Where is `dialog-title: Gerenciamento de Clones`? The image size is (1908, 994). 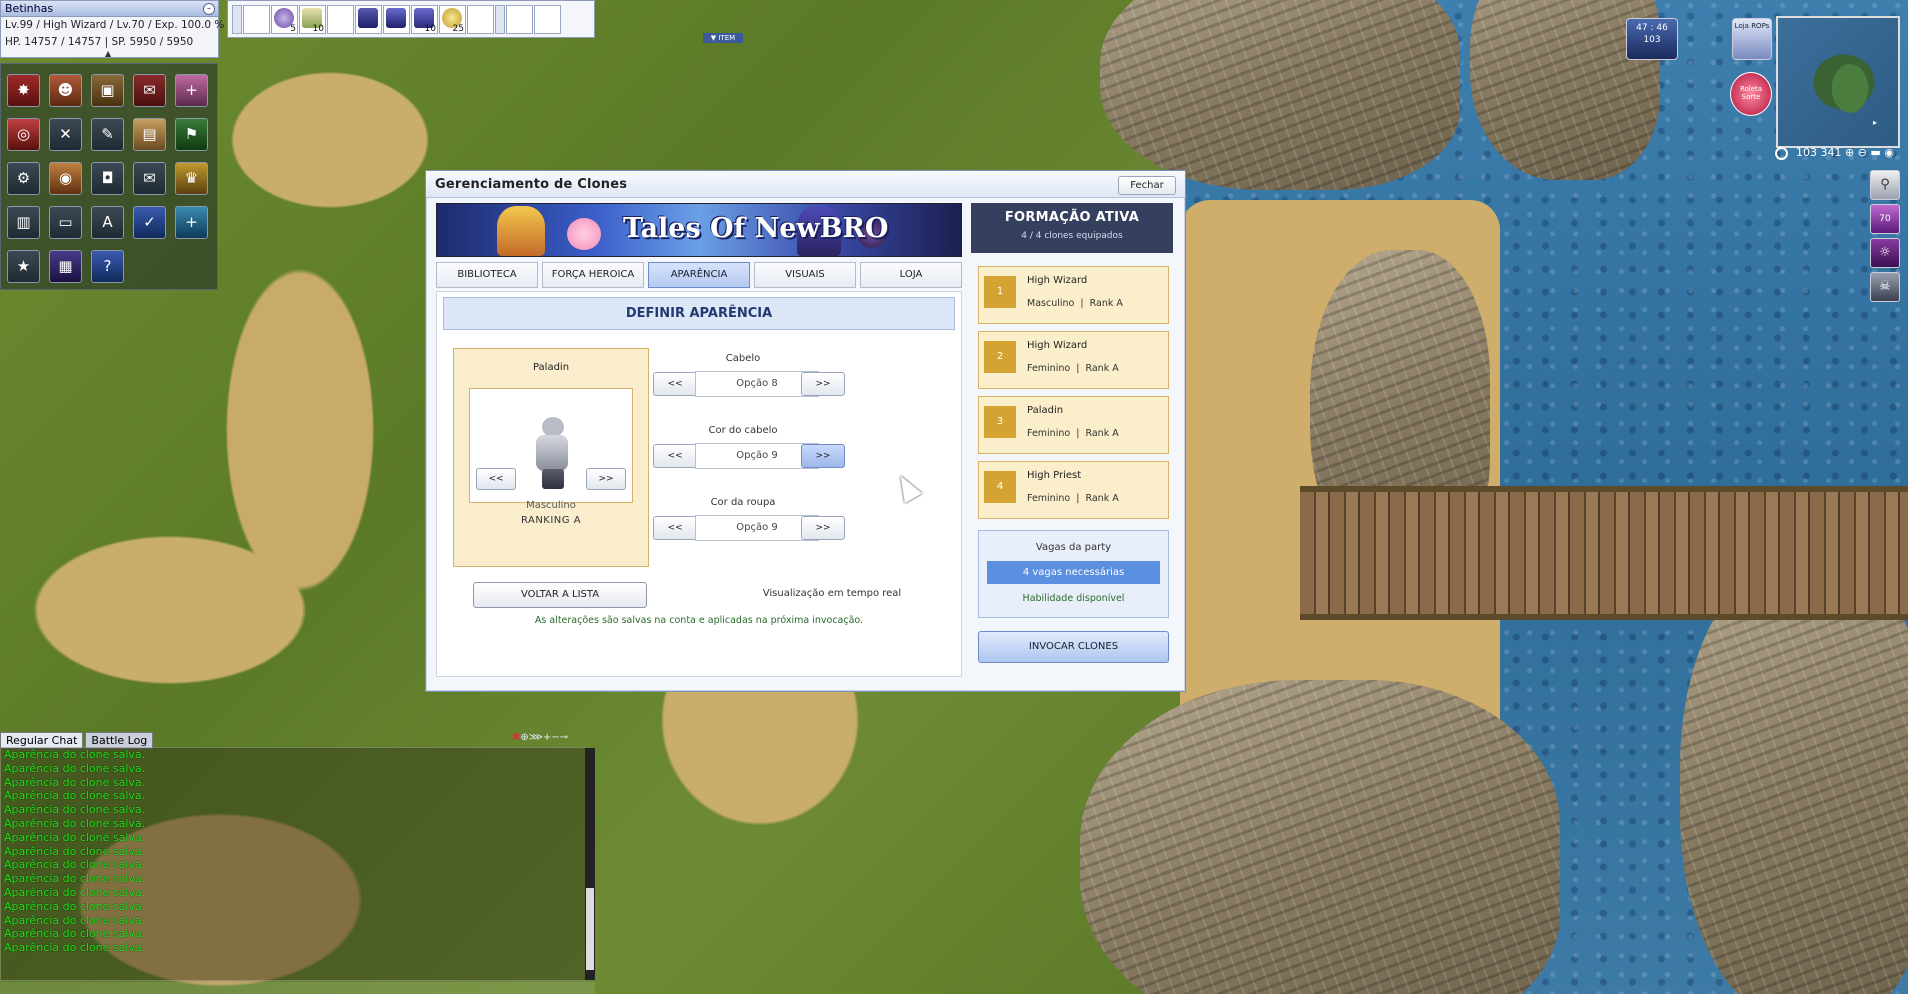 dialog-title: Gerenciamento de Clones is located at coordinates (531, 184).